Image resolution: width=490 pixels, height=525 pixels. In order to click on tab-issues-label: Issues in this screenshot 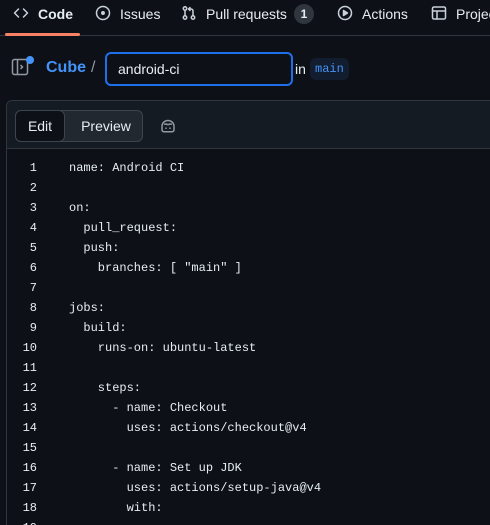, I will do `click(140, 14)`.